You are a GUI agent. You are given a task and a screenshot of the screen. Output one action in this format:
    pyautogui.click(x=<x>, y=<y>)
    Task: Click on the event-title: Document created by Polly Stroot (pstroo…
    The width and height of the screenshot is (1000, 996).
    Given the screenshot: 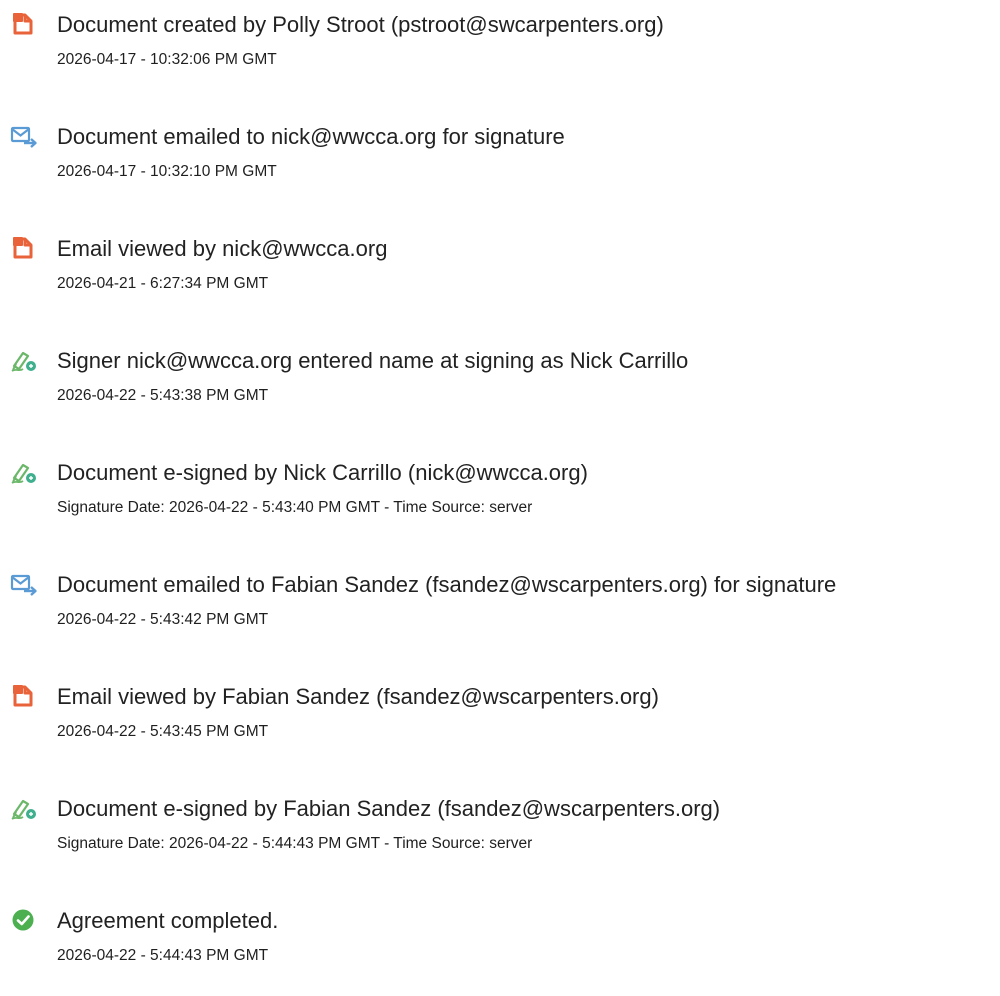 What is the action you would take?
    pyautogui.click(x=360, y=24)
    